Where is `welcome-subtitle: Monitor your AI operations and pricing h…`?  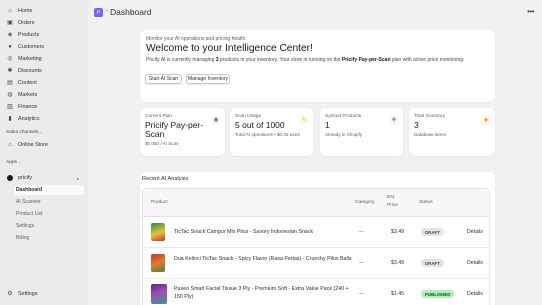
welcome-subtitle: Monitor your AI operations and pricing h… is located at coordinates (196, 39).